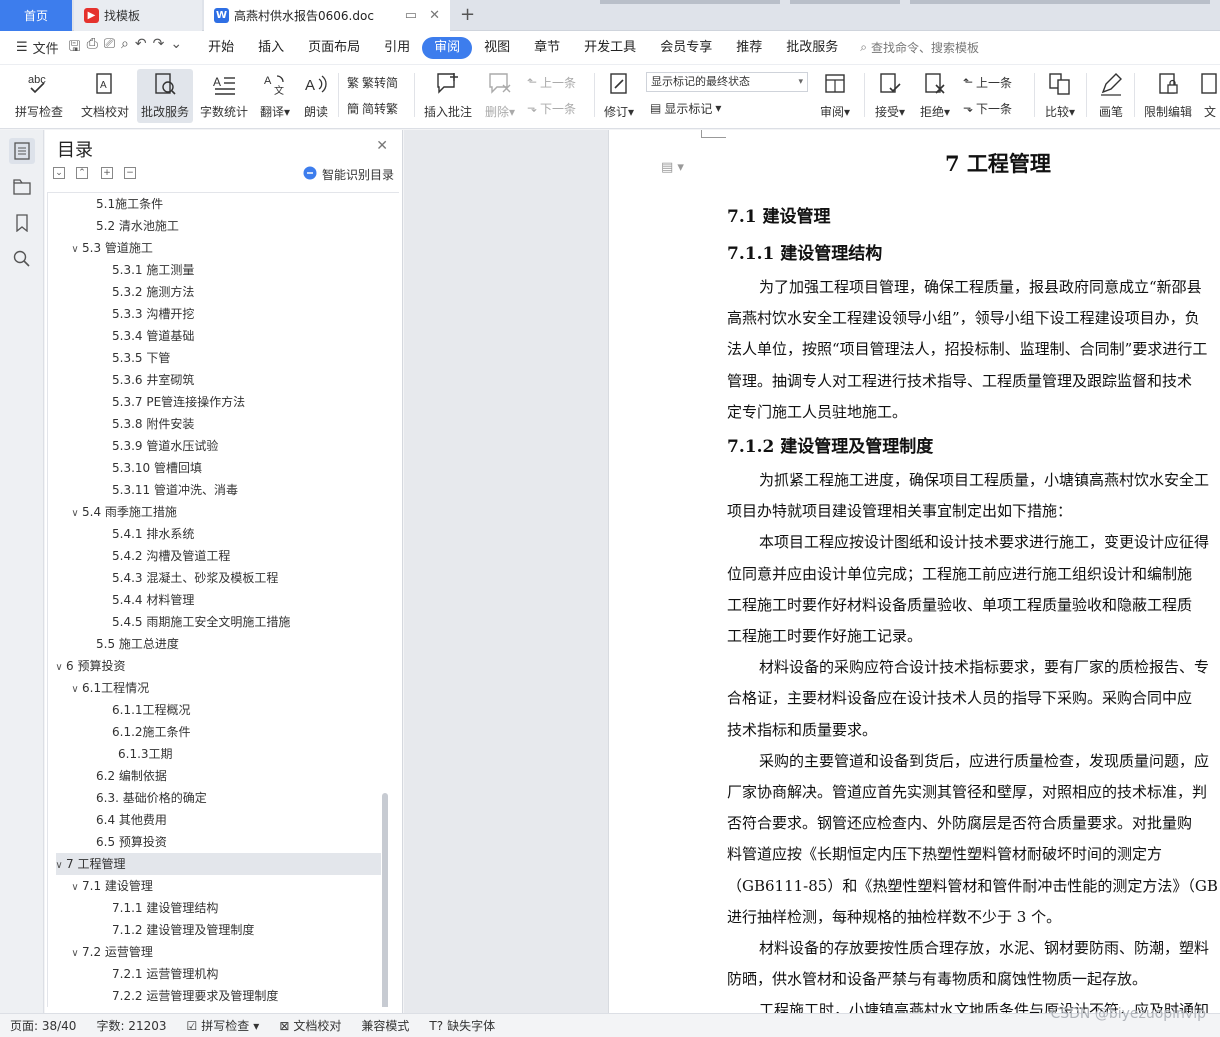 The image size is (1220, 1037). Describe the element at coordinates (43, 1025) in the screenshot. I see `page-indicator: 页面: 38/40` at that location.